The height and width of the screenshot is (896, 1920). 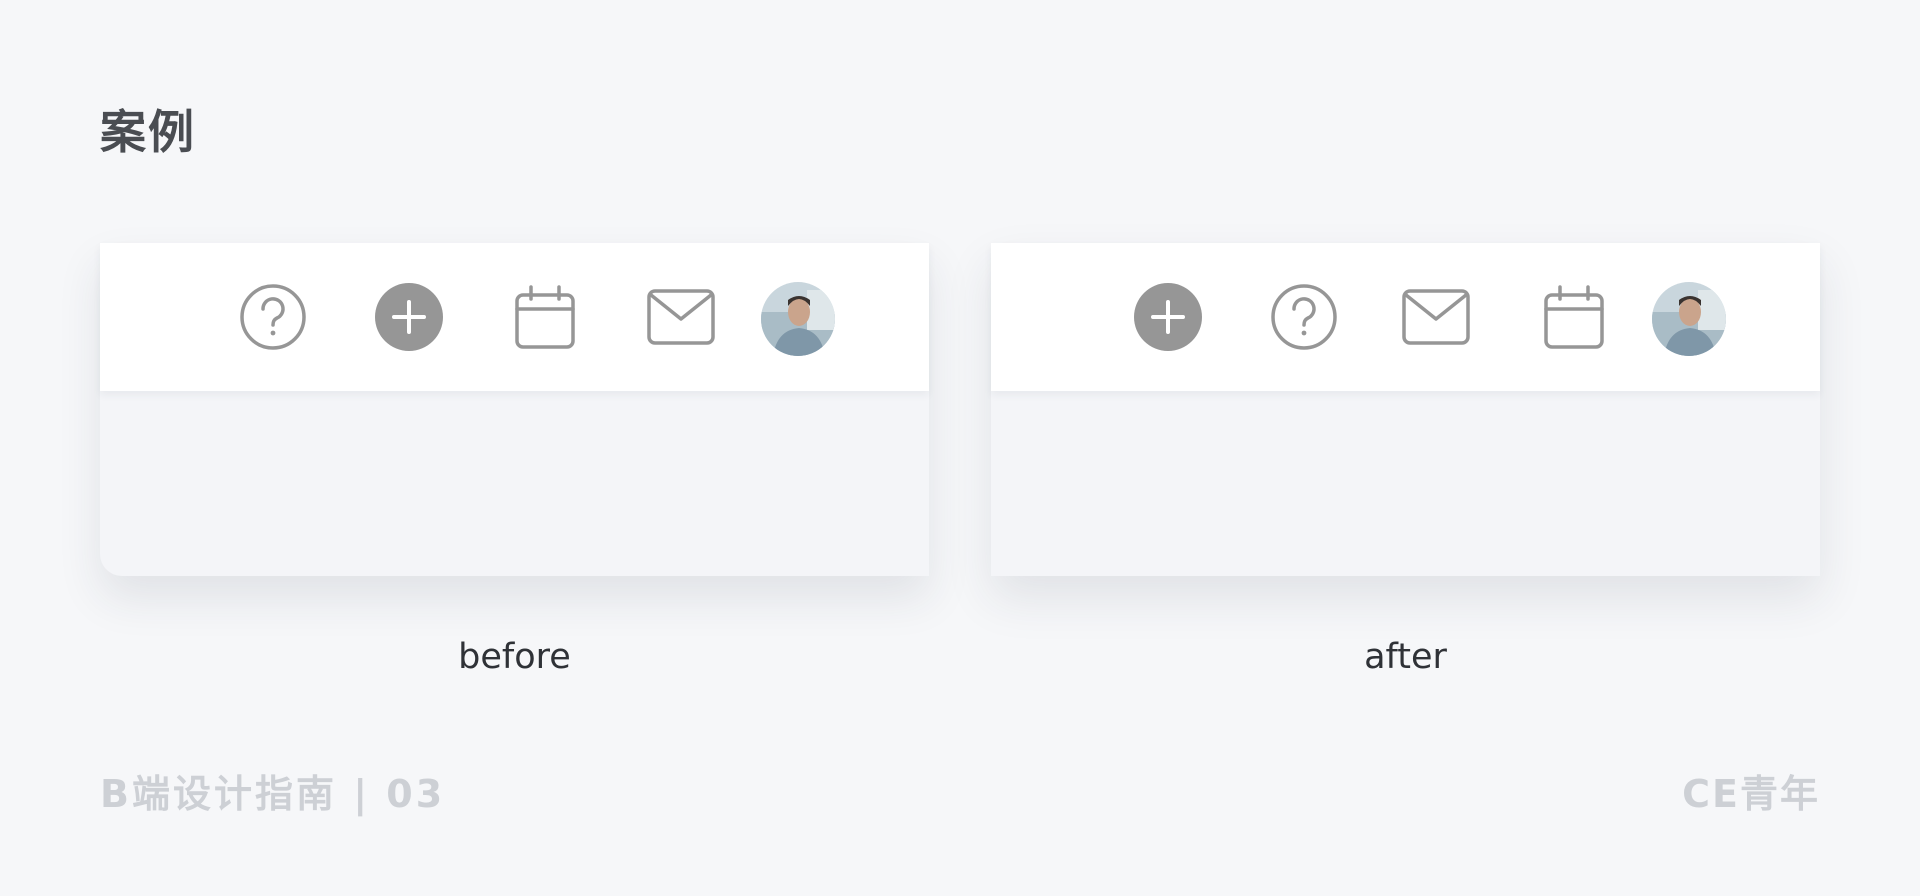 What do you see at coordinates (1751, 794) in the screenshot?
I see `footer-brand: CE青年` at bounding box center [1751, 794].